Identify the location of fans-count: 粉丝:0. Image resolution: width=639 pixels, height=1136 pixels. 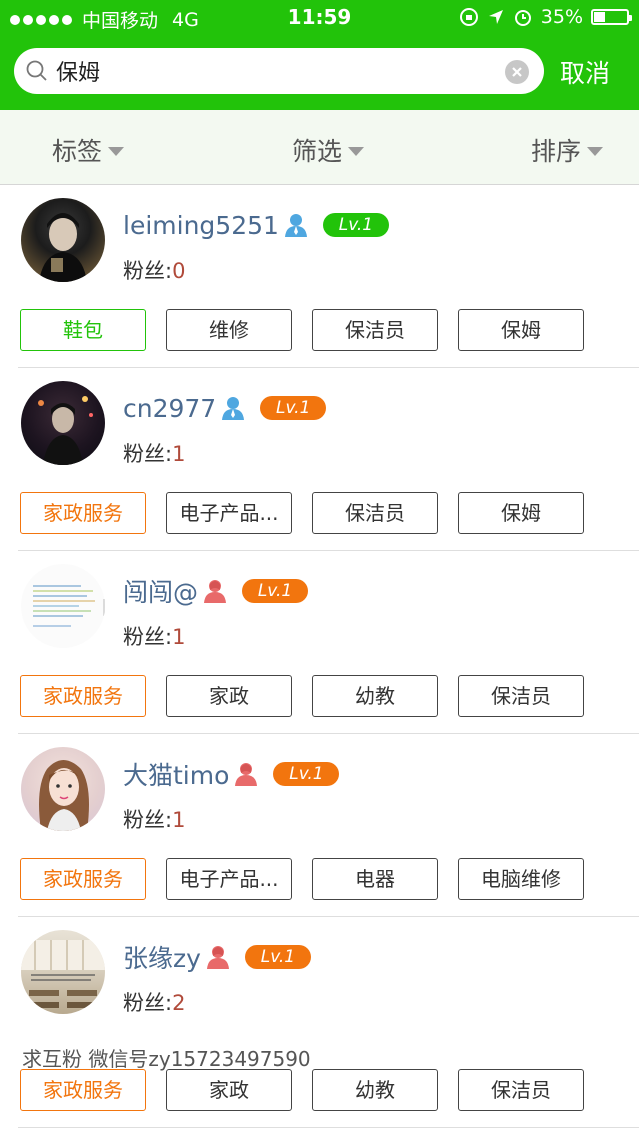
(154, 270).